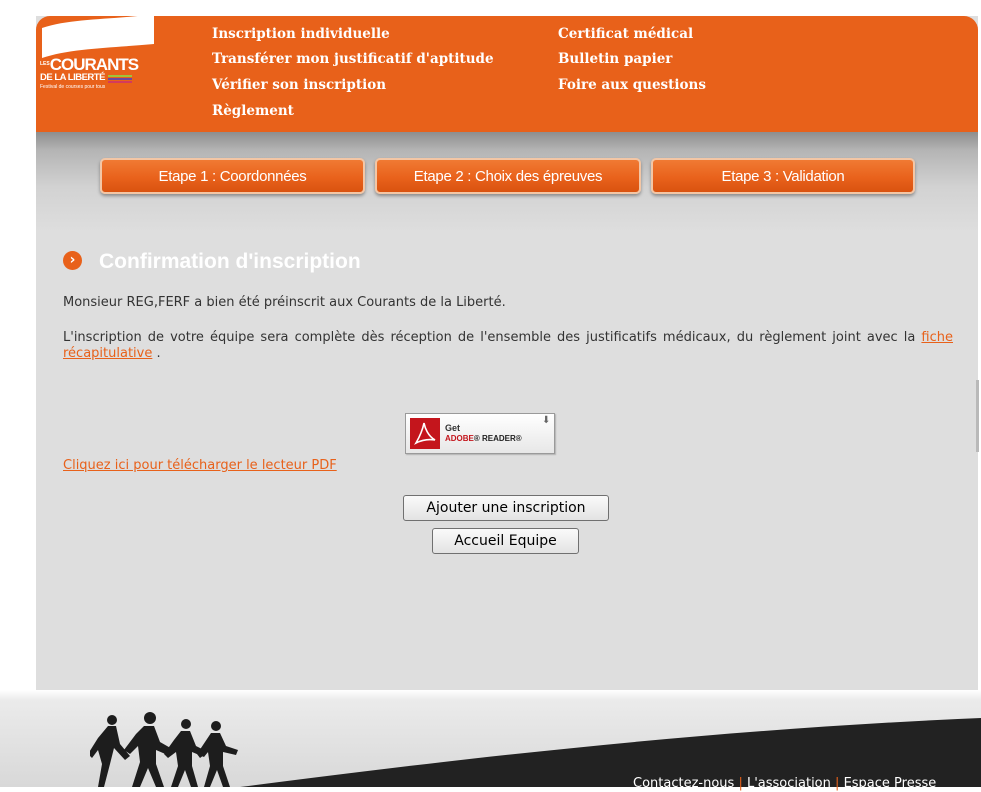  I want to click on footer-link-presse: Espace Presse, so click(890, 783).